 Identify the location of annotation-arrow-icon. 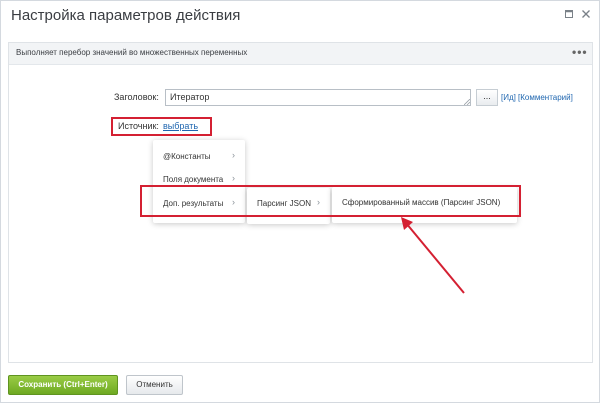
(433, 255).